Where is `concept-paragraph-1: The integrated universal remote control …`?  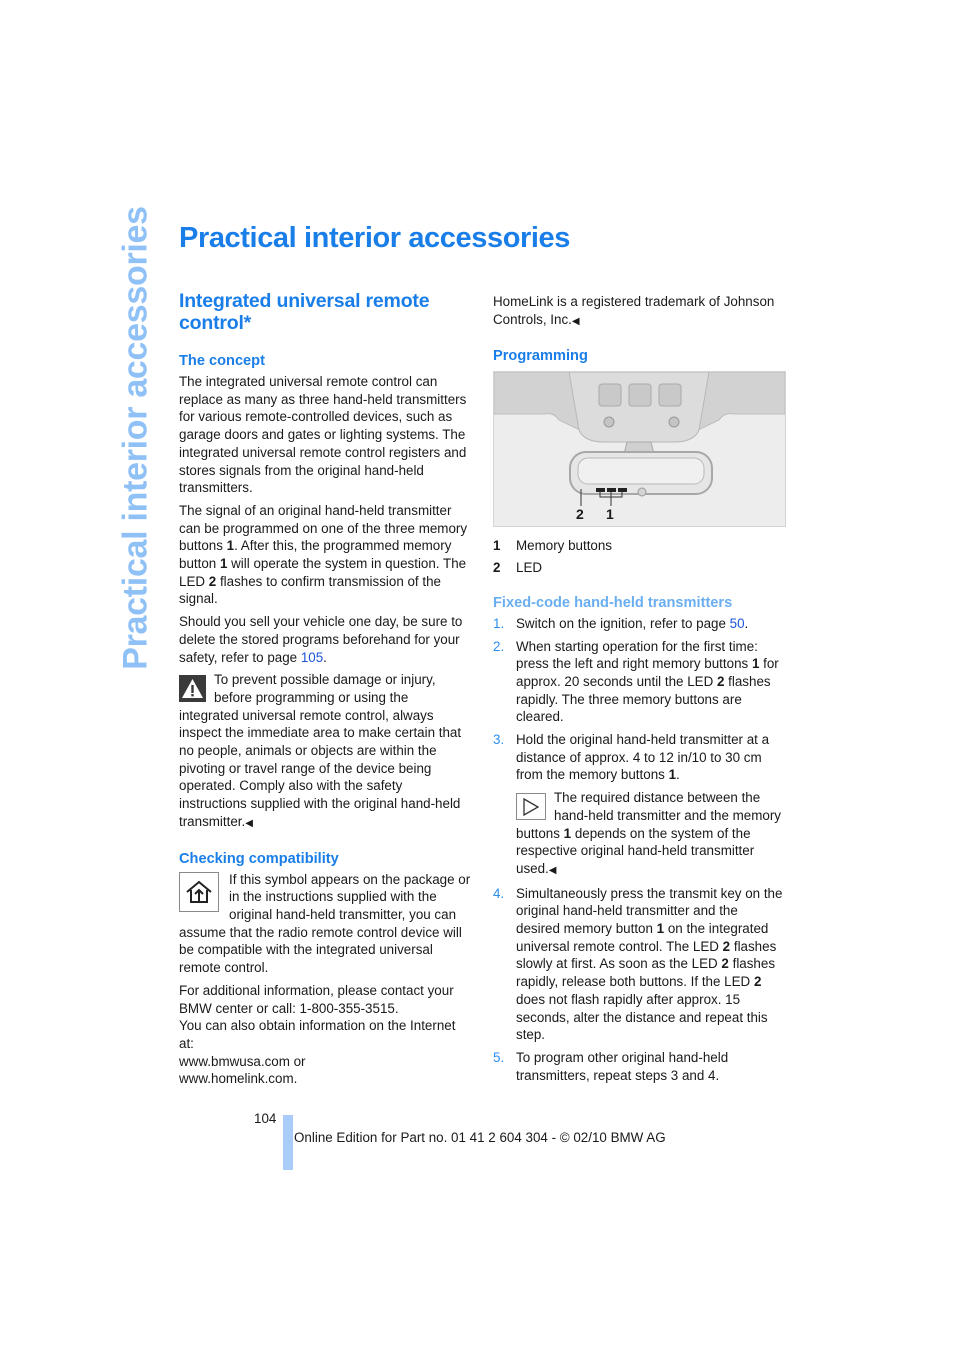
concept-paragraph-1: The integrated universal remote control … is located at coordinates (323, 435).